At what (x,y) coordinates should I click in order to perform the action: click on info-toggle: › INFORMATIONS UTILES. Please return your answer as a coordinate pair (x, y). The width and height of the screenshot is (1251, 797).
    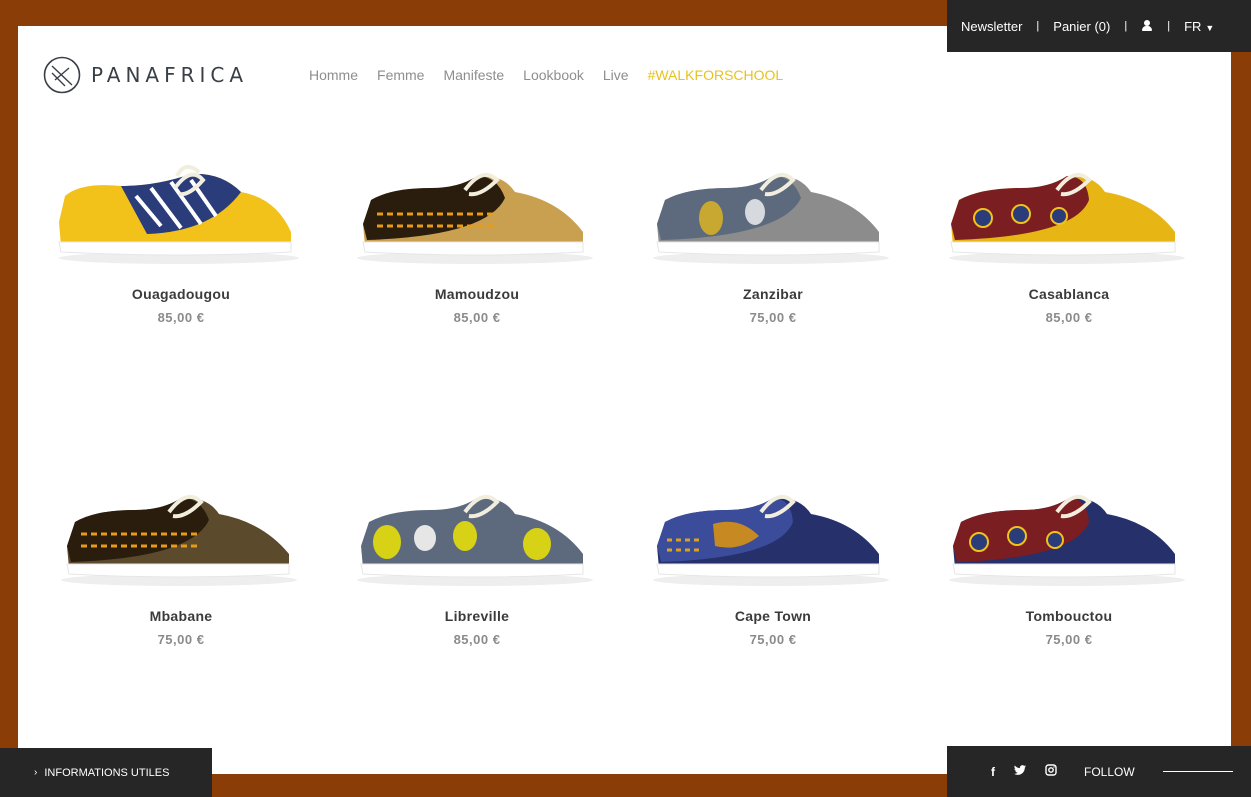
    Looking at the image, I should click on (106, 772).